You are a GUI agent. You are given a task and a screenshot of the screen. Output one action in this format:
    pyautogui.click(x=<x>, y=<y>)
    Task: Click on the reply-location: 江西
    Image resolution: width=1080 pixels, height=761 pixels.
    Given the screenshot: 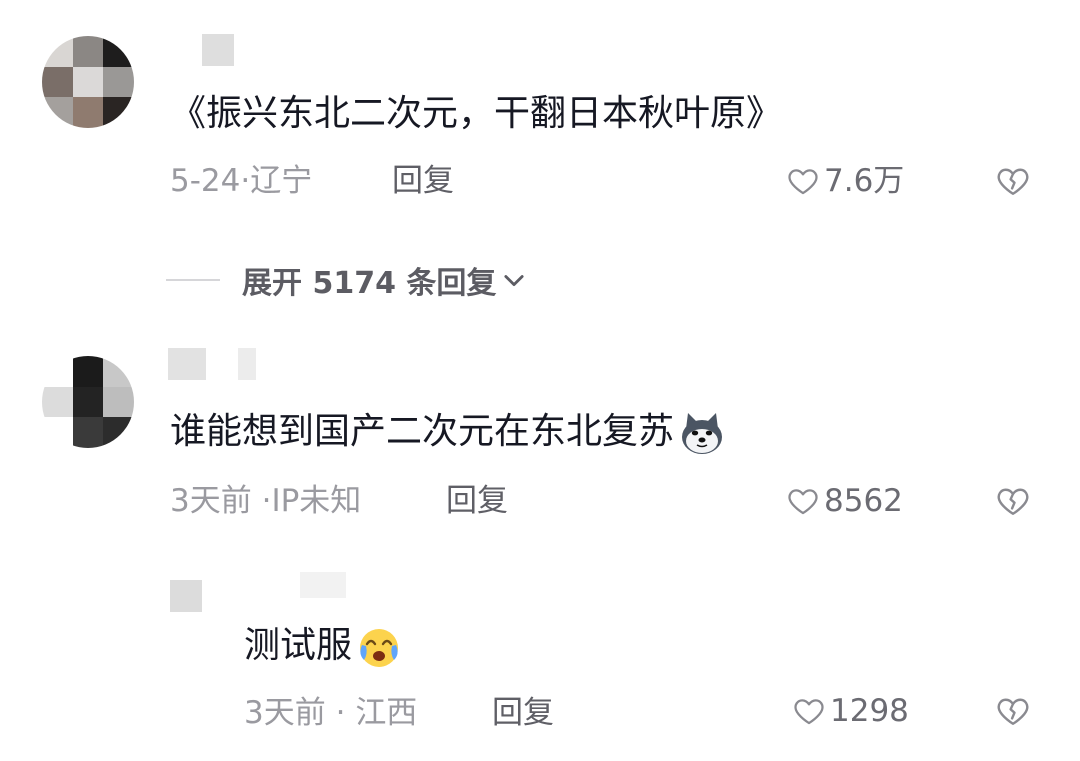 What is the action you would take?
    pyautogui.click(x=386, y=713)
    